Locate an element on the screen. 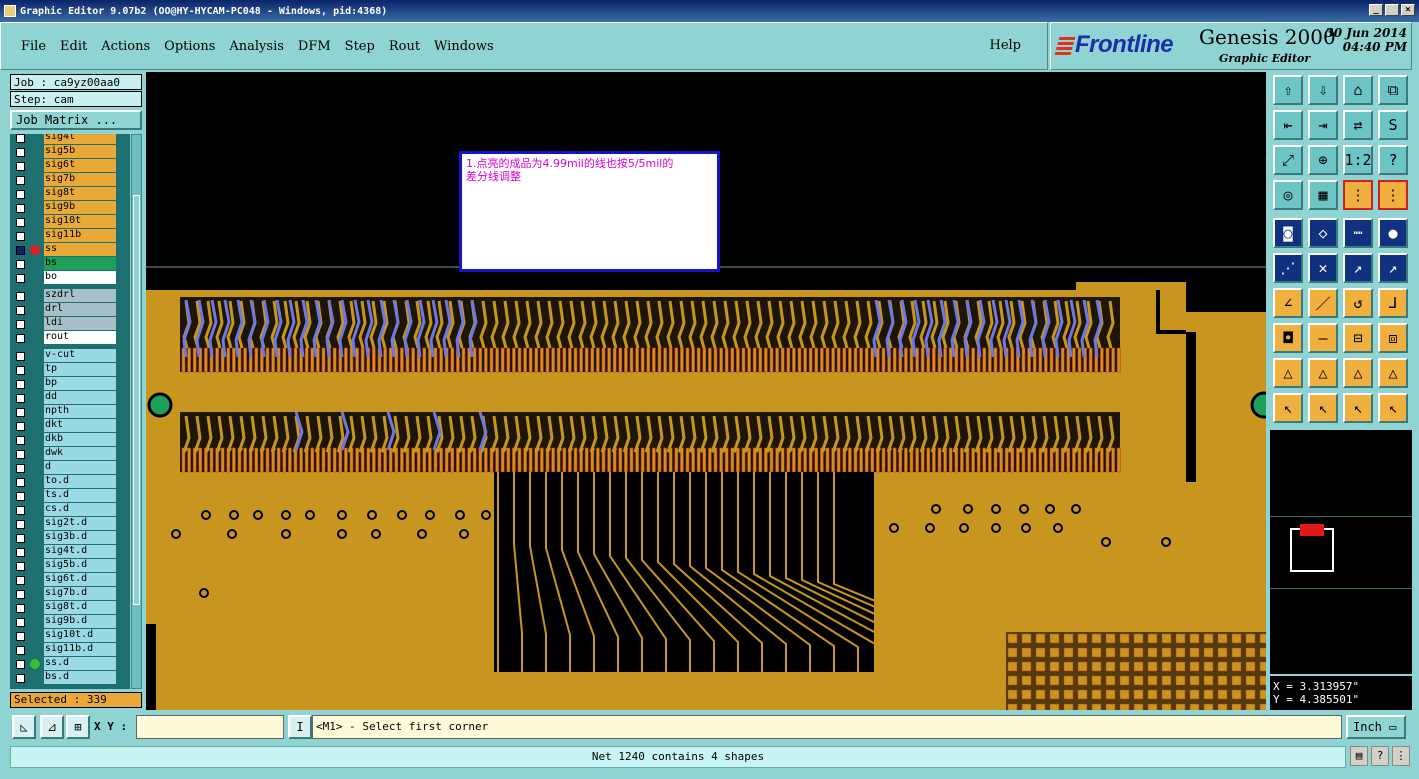 Image resolution: width=1419 pixels, height=779 pixels. layer-row: ss is located at coordinates (70, 250).